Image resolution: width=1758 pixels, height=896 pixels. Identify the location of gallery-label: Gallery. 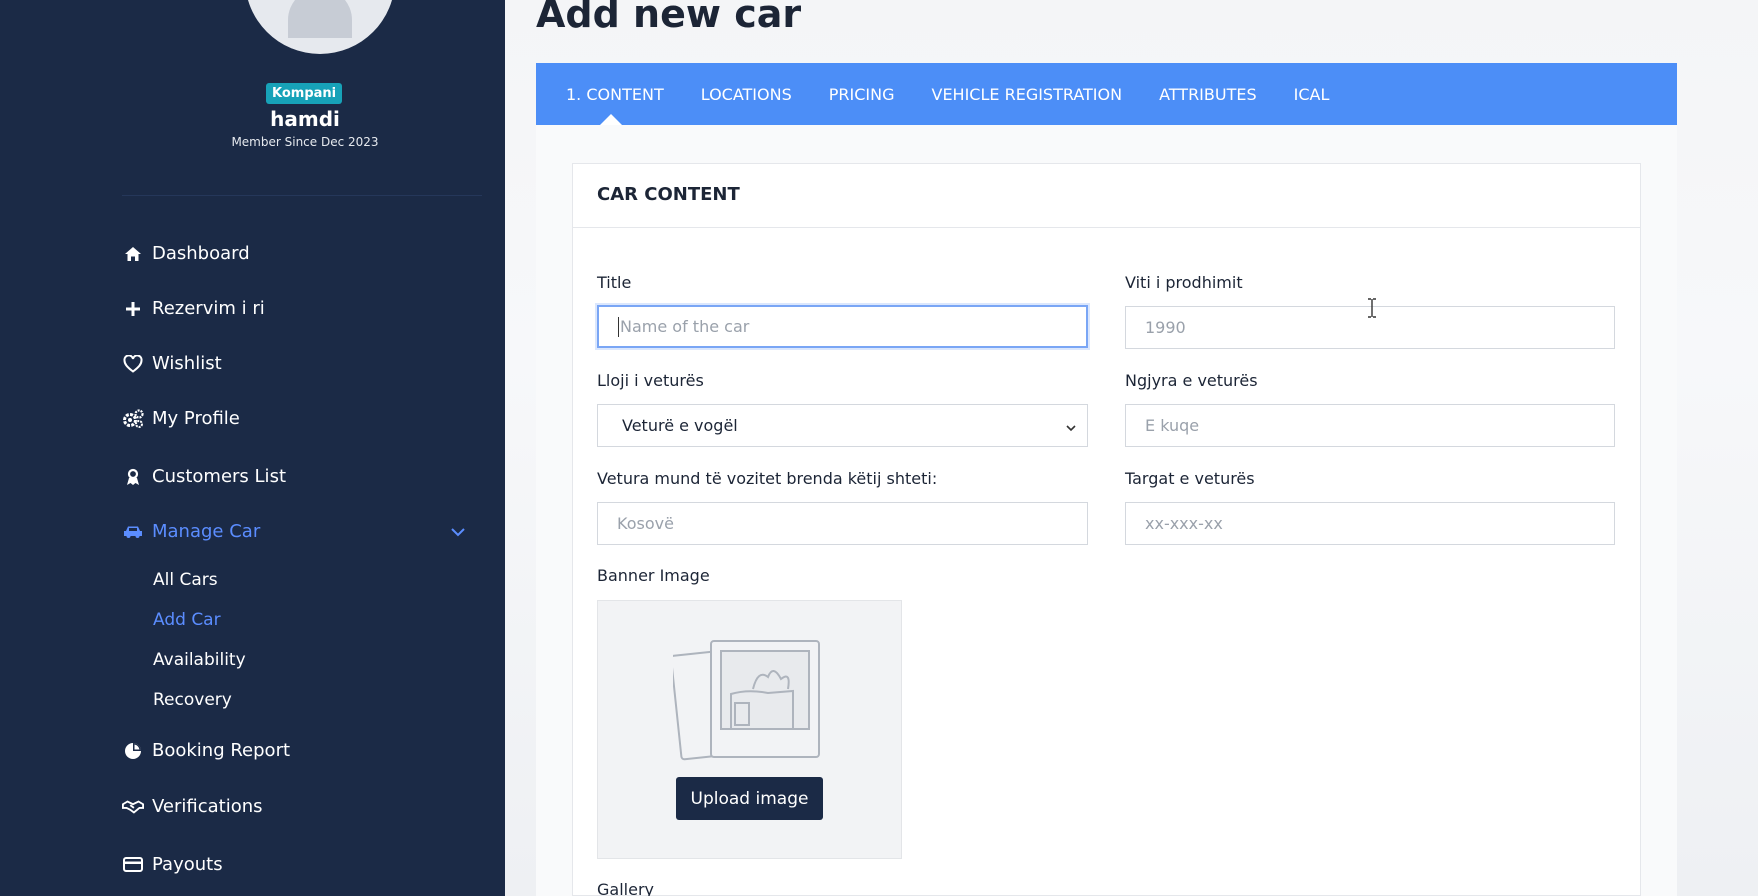
(625, 888).